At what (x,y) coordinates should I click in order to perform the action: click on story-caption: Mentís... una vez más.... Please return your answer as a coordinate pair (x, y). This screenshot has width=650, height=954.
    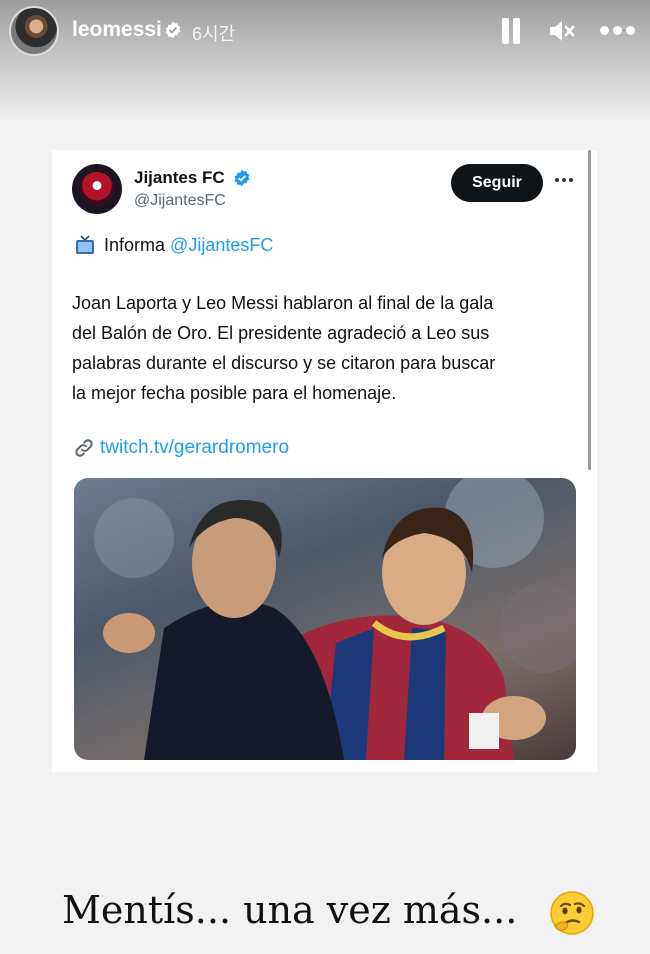
    Looking at the image, I should click on (290, 910).